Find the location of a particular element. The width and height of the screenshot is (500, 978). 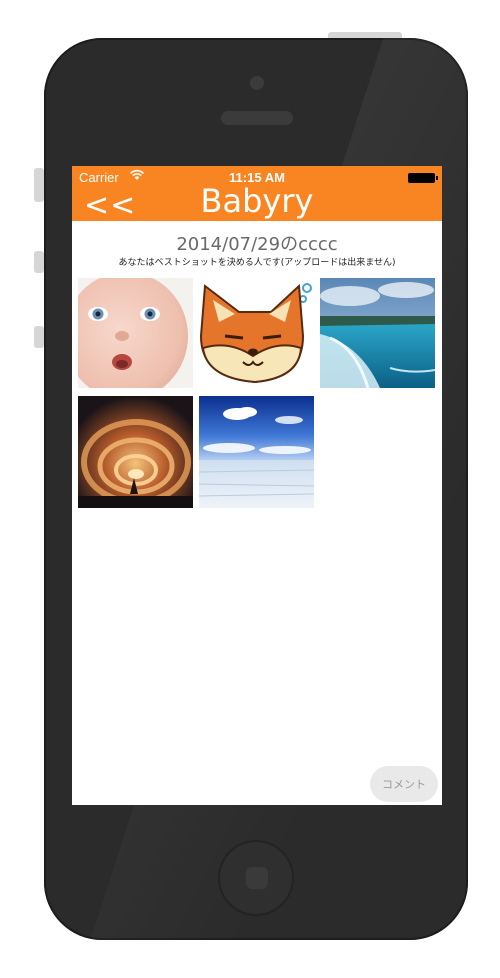

swirl-photo-image is located at coordinates (135, 452).